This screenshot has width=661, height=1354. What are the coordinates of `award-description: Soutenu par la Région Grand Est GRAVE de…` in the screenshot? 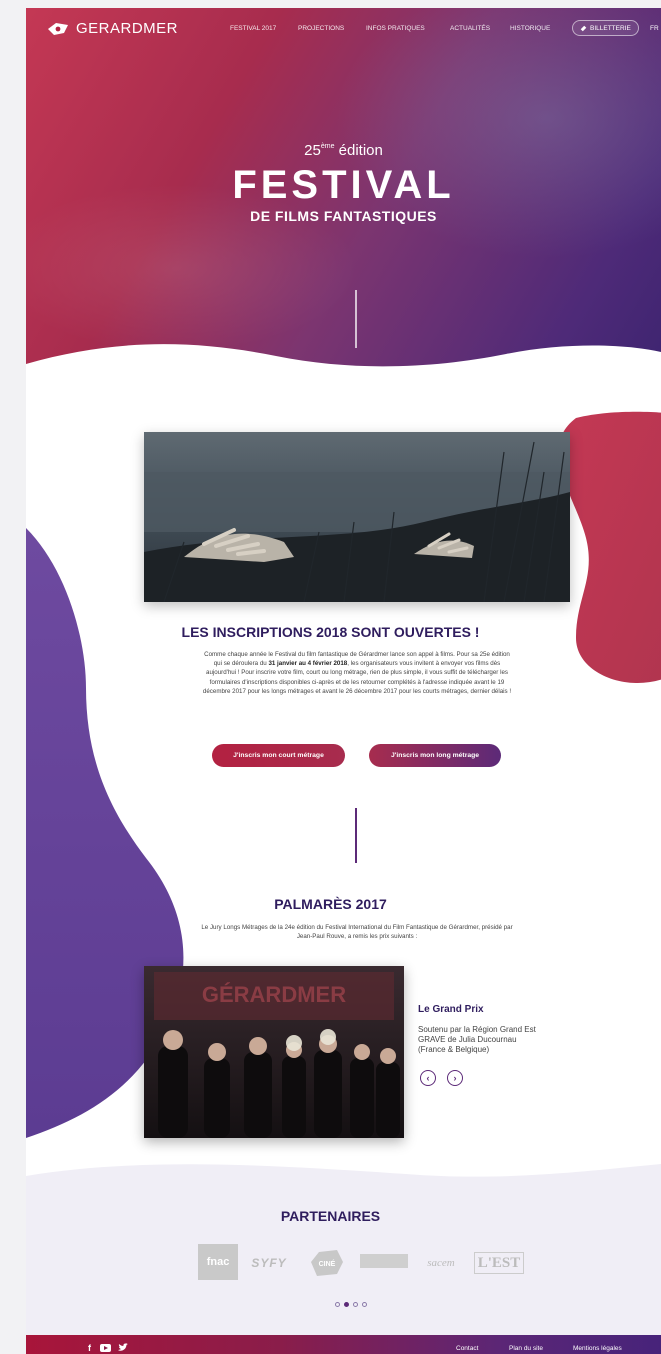 It's located at (503, 1040).